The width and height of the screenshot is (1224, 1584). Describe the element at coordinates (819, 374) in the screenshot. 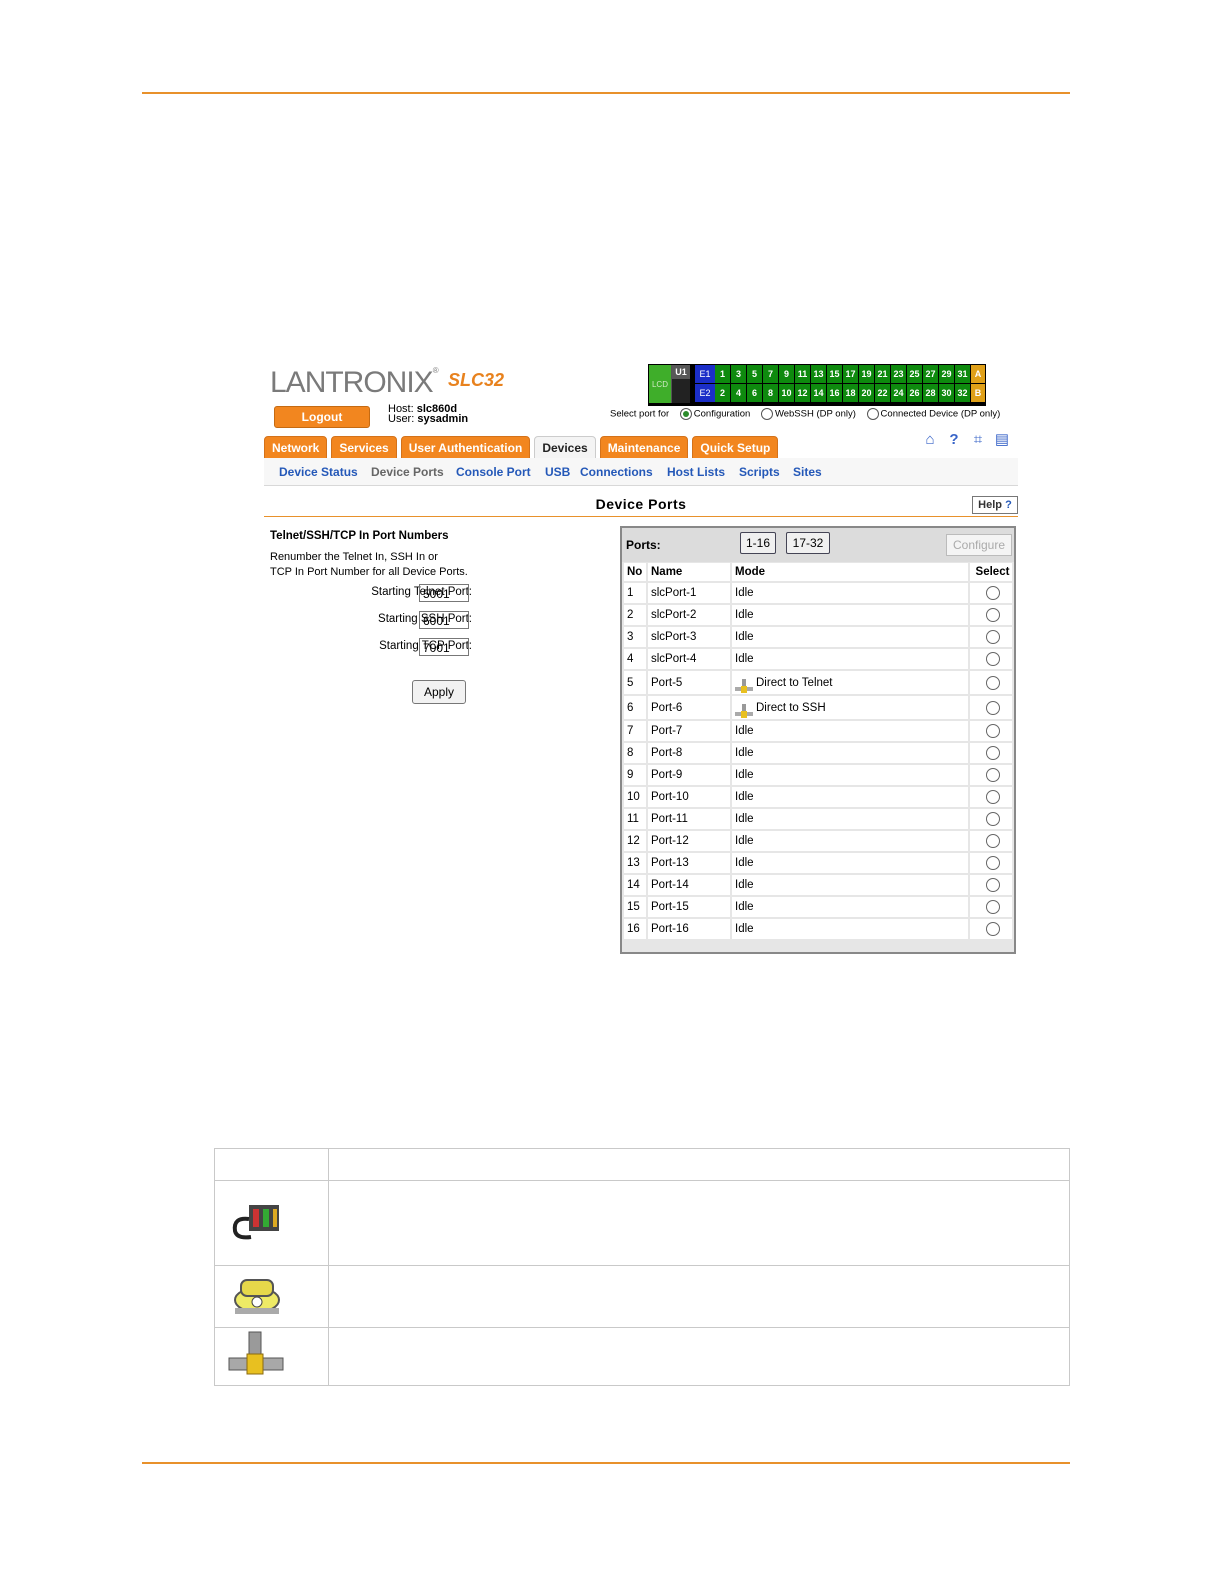

I see `port-cell: 13` at that location.